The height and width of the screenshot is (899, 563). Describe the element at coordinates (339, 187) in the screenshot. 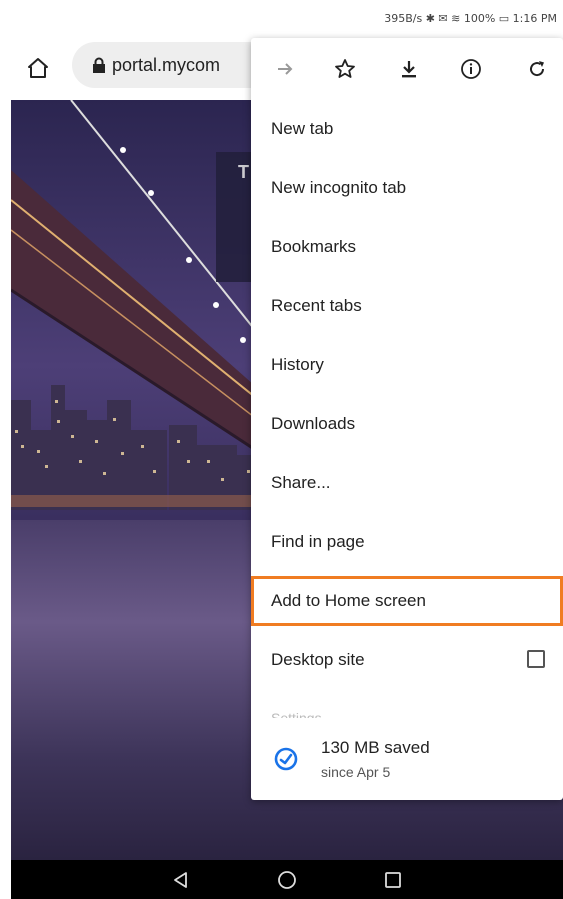

I see `menu-item-label: New incognito tab` at that location.